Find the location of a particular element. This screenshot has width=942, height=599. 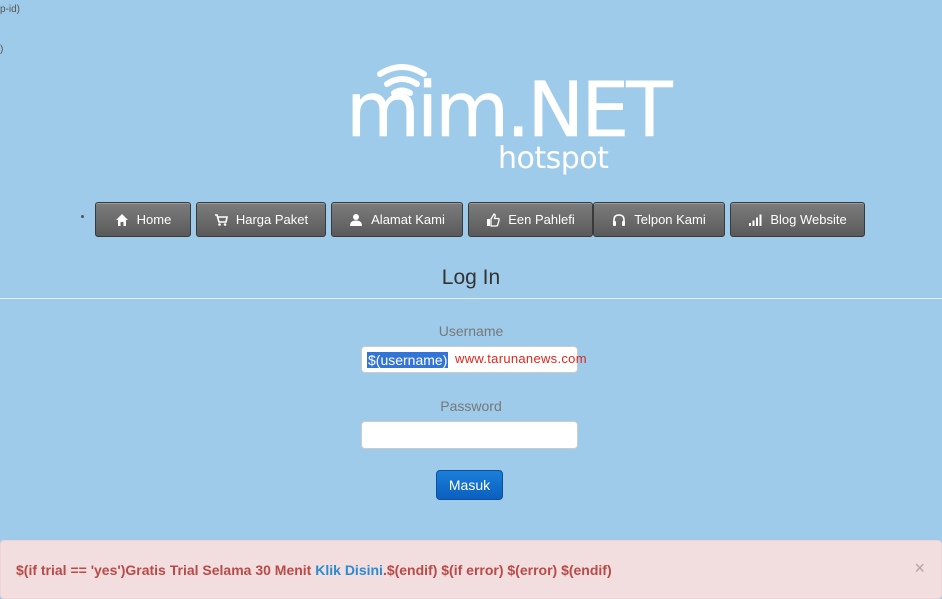

home-icon is located at coordinates (122, 220).